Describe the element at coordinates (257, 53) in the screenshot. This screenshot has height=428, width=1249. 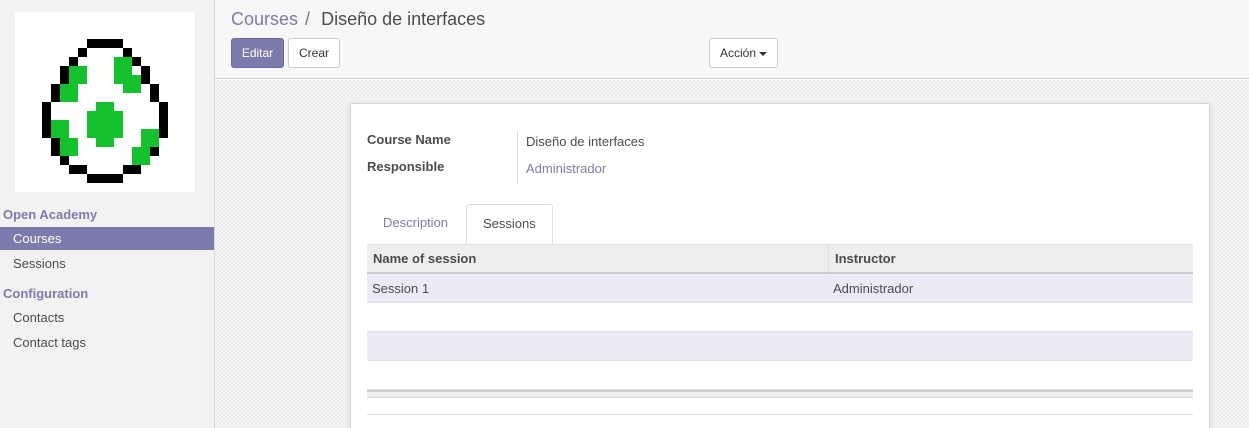
I see `edit-button: Editar` at that location.